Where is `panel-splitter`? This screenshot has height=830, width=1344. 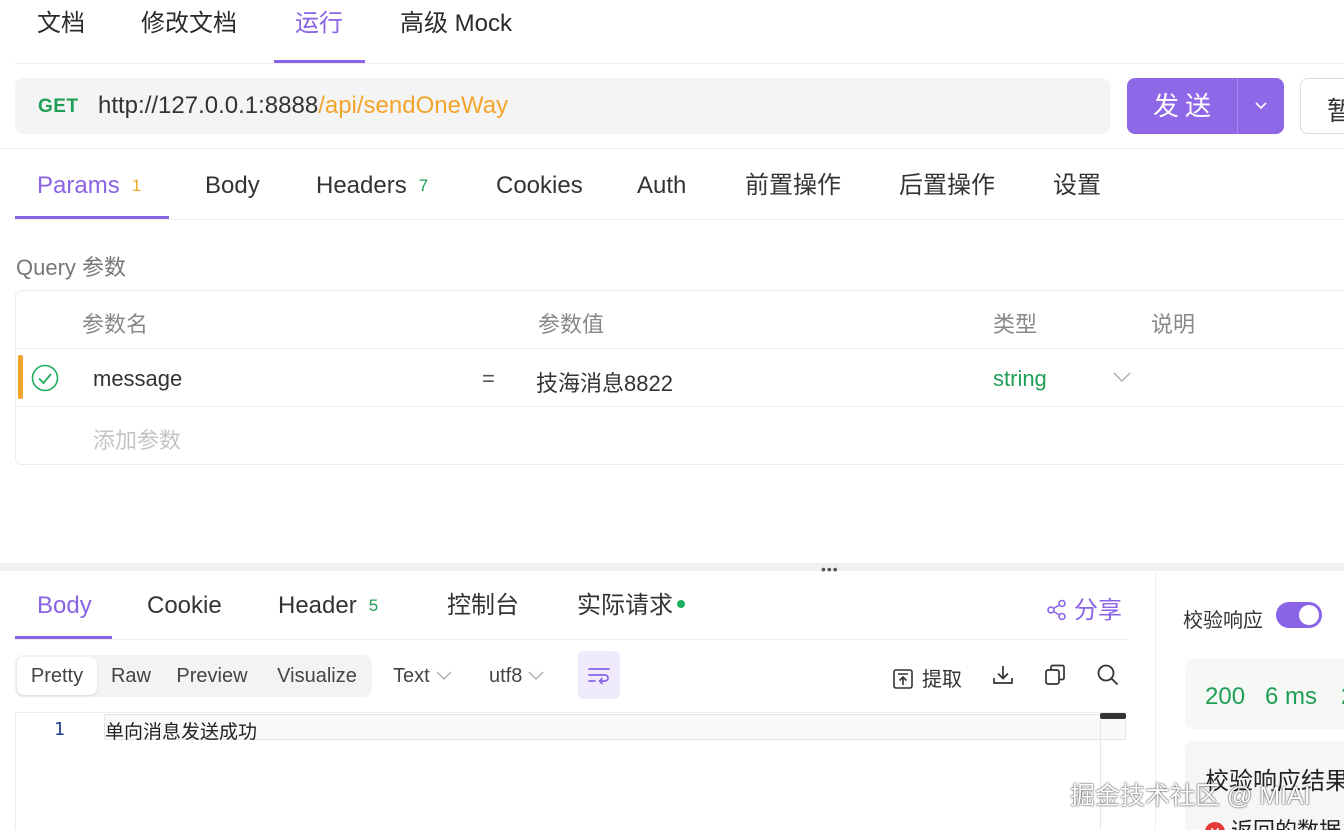
panel-splitter is located at coordinates (672, 567).